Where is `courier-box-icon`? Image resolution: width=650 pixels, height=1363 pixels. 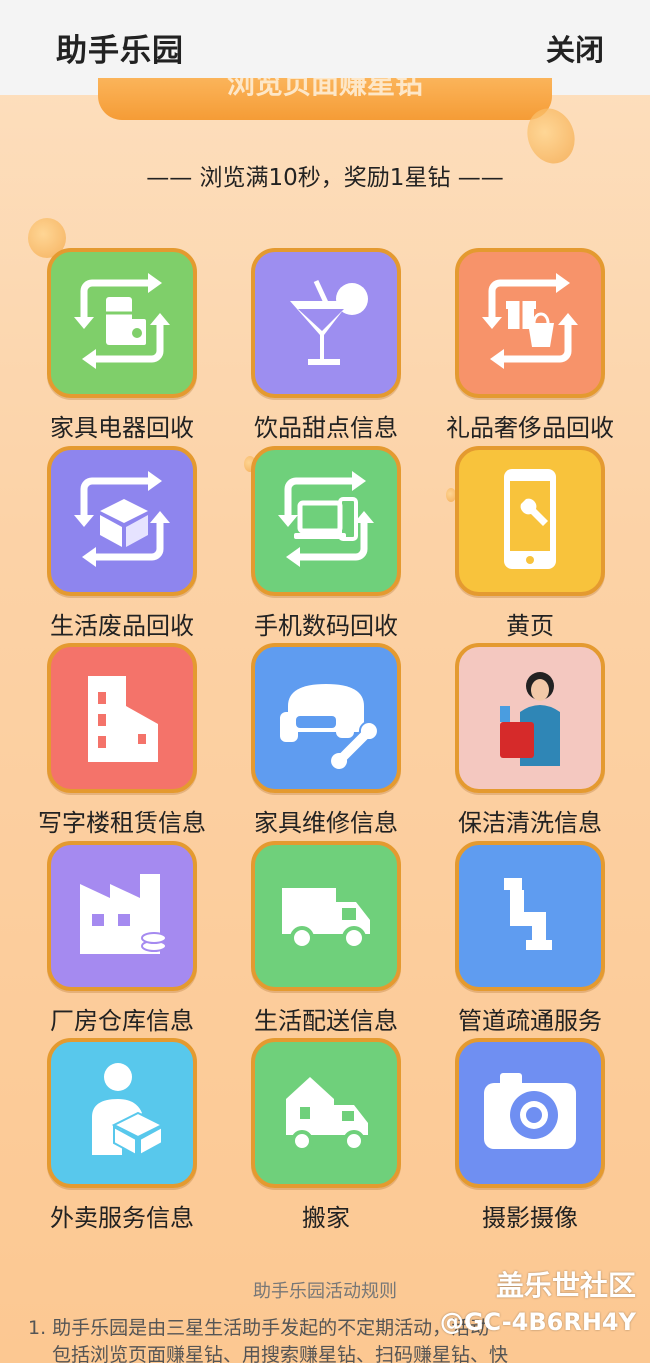 courier-box-icon is located at coordinates (122, 1113).